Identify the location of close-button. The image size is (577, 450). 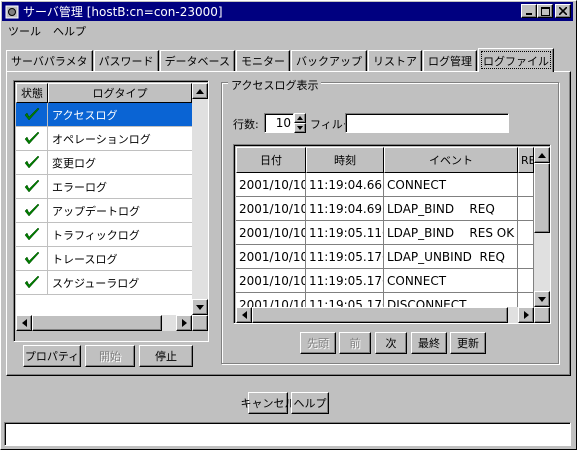
(563, 11).